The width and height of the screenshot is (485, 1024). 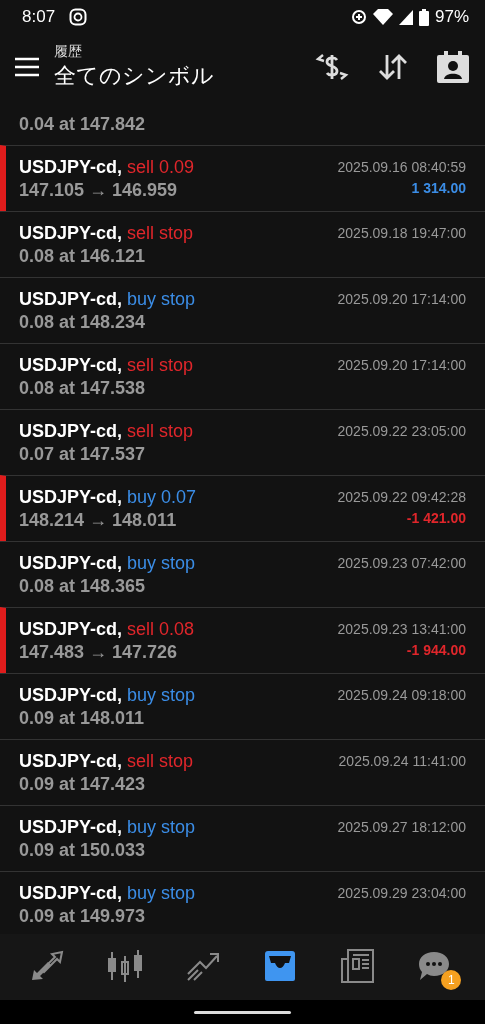 I want to click on trade-time: 2025.09.22 23:05:00, so click(x=401, y=431).